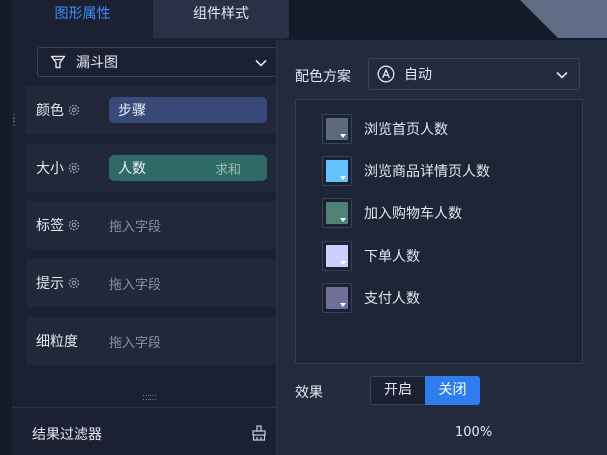 The height and width of the screenshot is (455, 607). I want to click on color-item: 浏览首页人数, so click(385, 129).